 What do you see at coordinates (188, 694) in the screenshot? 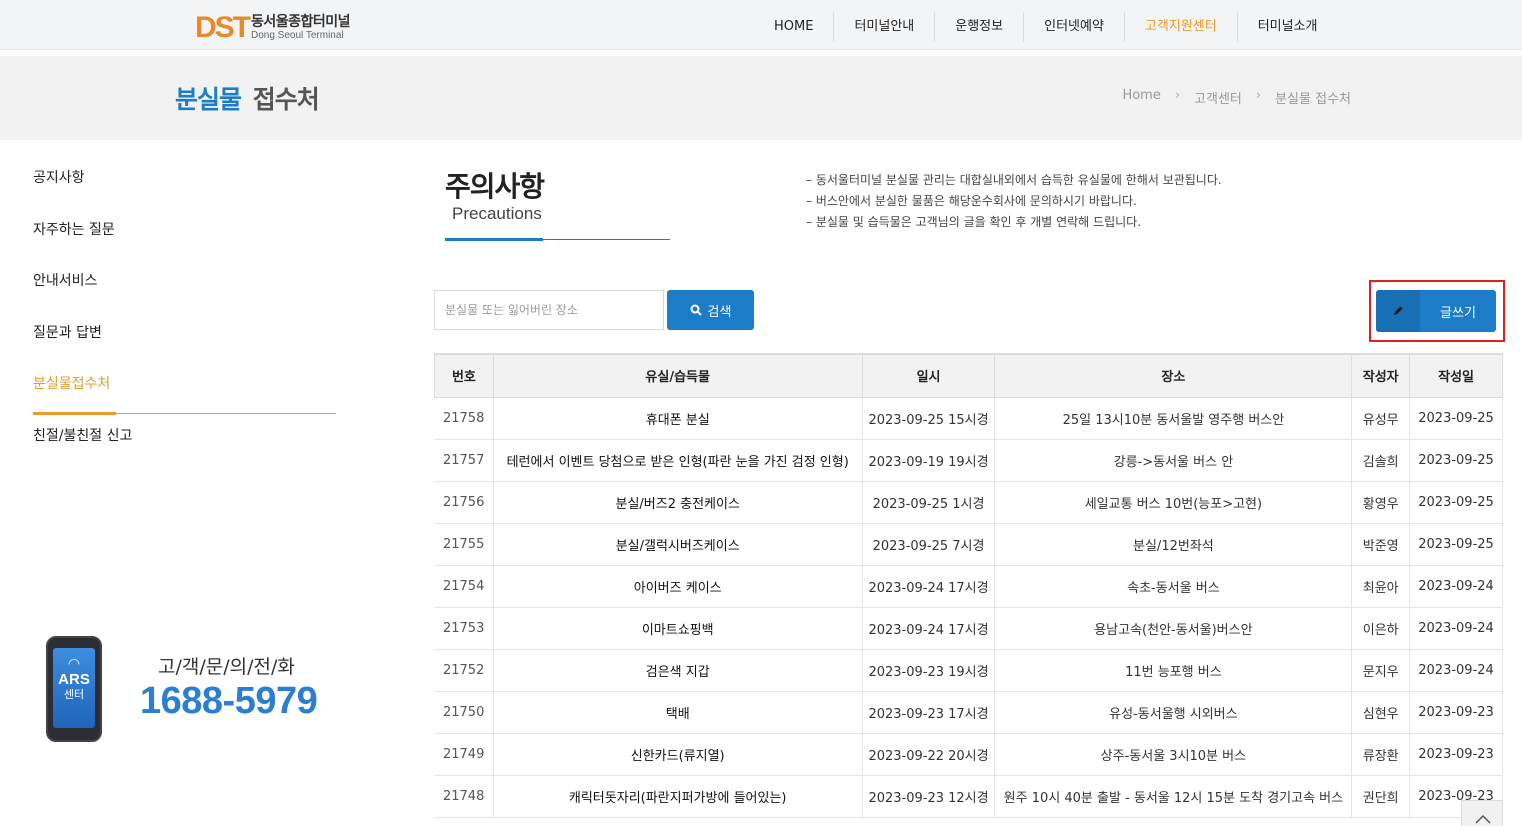
I see `ars-contact-banner: ◠ ARS 센터 고/객/문/의/전/화 1688-5979` at bounding box center [188, 694].